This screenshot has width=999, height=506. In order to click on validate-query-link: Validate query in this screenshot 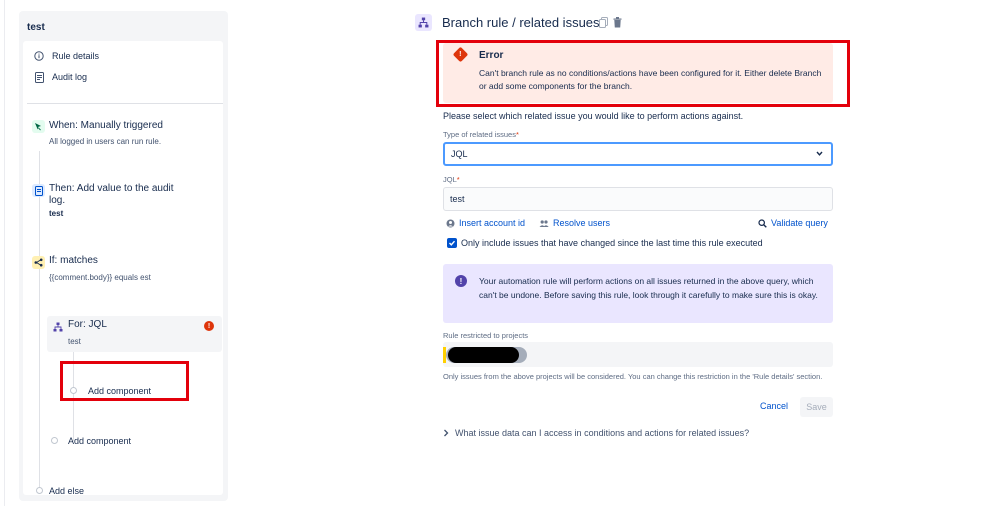, I will do `click(793, 223)`.